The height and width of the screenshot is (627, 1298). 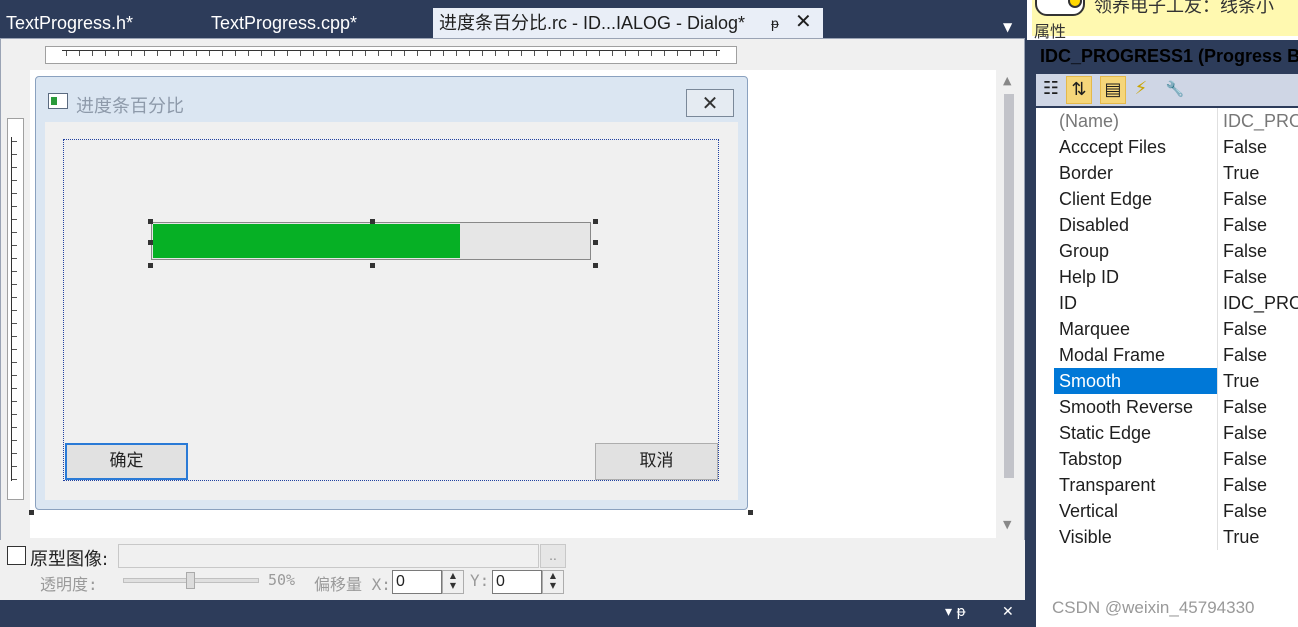 I want to click on scroll-up-icon: ▲, so click(x=1007, y=80).